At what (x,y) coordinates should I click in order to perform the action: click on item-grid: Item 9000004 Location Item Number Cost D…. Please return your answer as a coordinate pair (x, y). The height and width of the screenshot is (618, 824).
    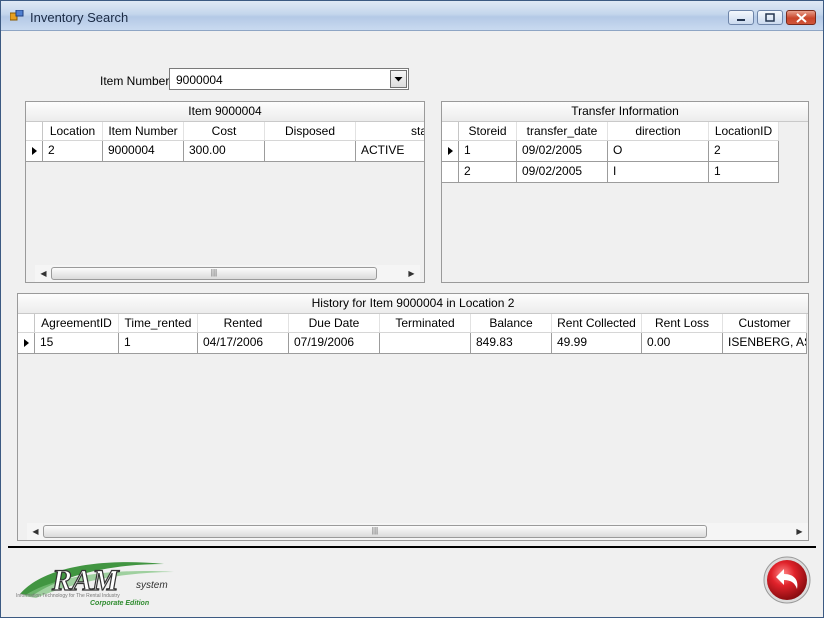
    Looking at the image, I should click on (225, 192).